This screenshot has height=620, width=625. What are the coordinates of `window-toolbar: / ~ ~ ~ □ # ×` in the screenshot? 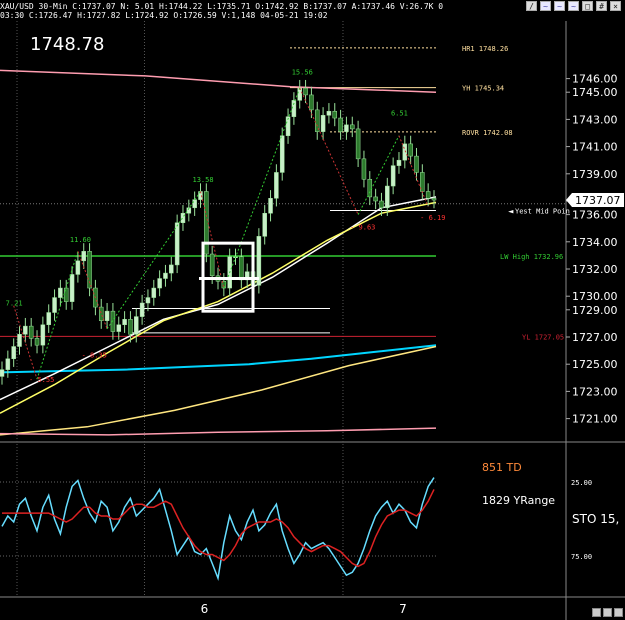 It's located at (573, 6).